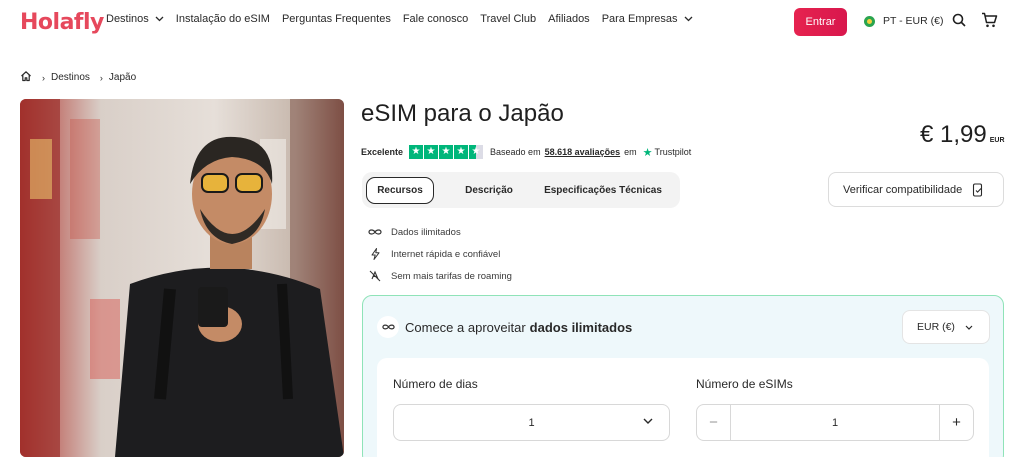 Image resolution: width=1024 pixels, height=457 pixels. What do you see at coordinates (504, 327) in the screenshot?
I see `plan-heading: Comece a aproveitar dados ilimitados` at bounding box center [504, 327].